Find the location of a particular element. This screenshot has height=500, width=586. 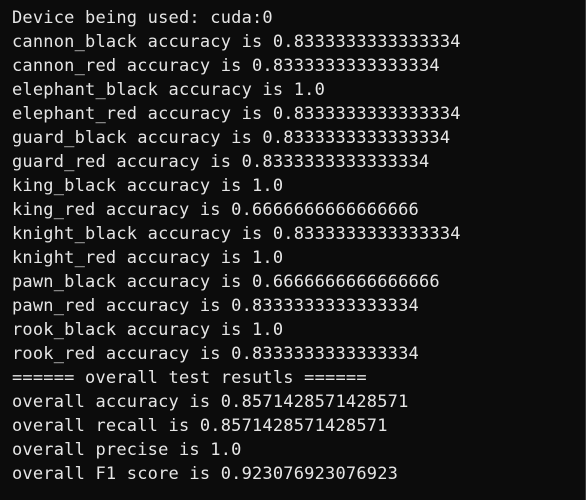

terminal-line-overall-f1: overall F1 score is 0.923076923076923 is located at coordinates (205, 474).